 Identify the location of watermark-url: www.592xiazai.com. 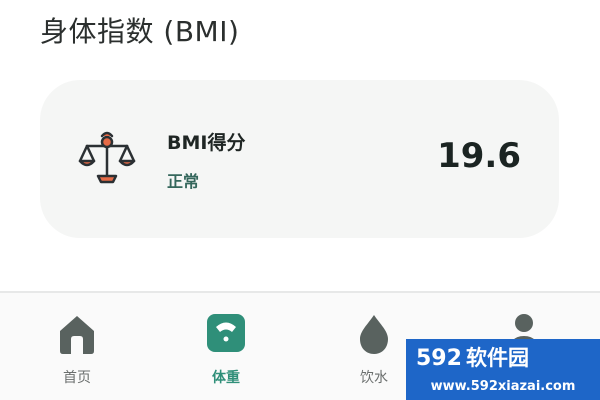
(503, 386).